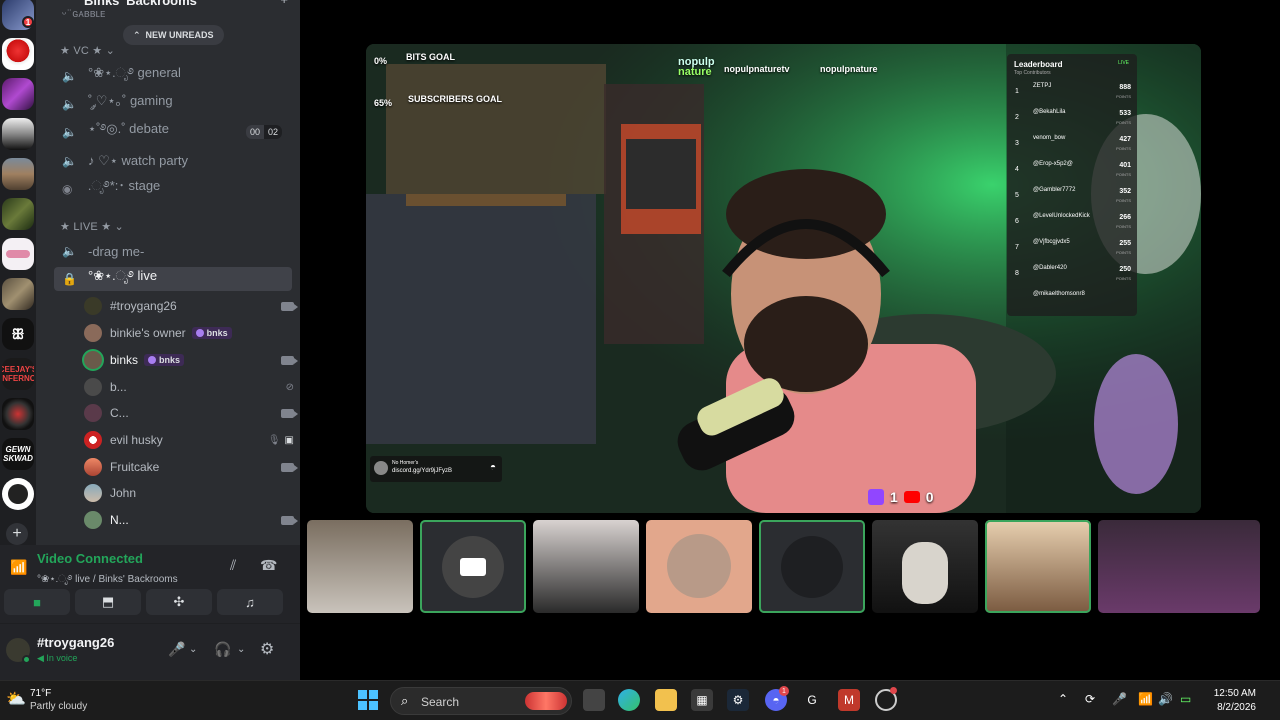  I want to click on task-view-icon, so click(594, 700).